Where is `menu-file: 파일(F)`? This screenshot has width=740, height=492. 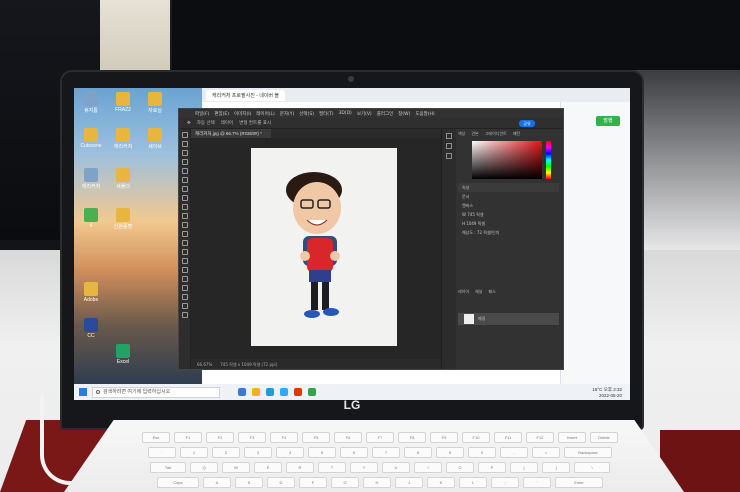 menu-file: 파일(F) is located at coordinates (202, 114).